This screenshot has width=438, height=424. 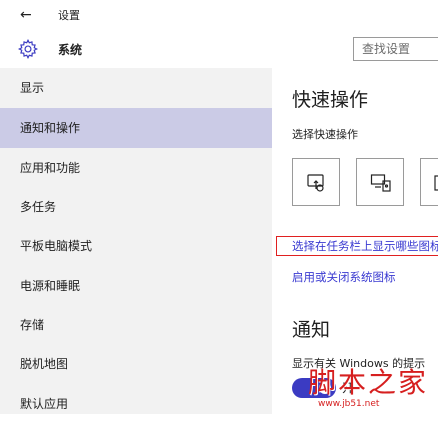 What do you see at coordinates (349, 404) in the screenshot?
I see `watermark-url: www.jb51.net` at bounding box center [349, 404].